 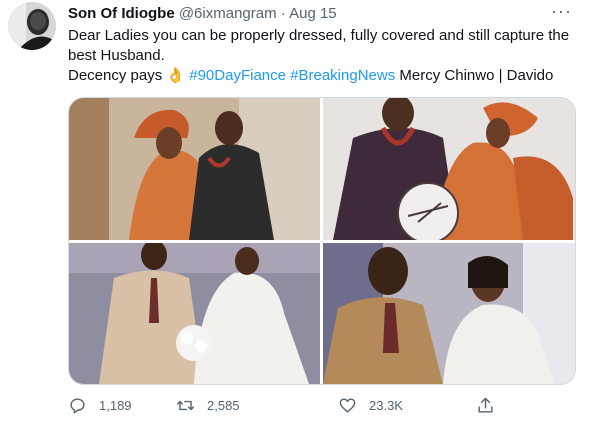 What do you see at coordinates (237, 75) in the screenshot?
I see `hashtag-link: #90DayFiance` at bounding box center [237, 75].